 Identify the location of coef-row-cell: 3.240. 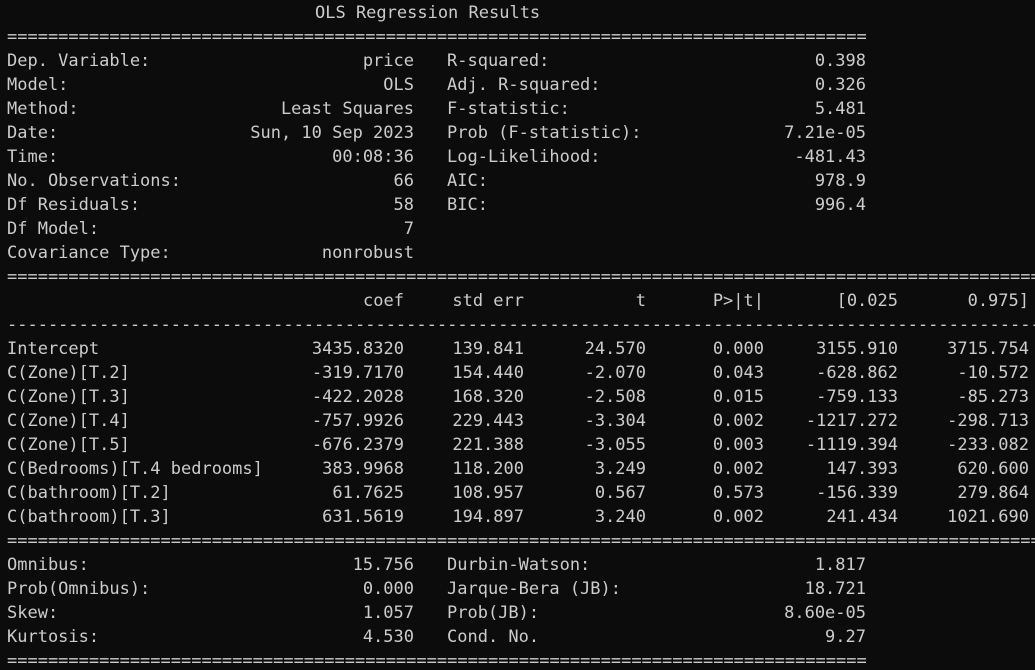
(620, 517).